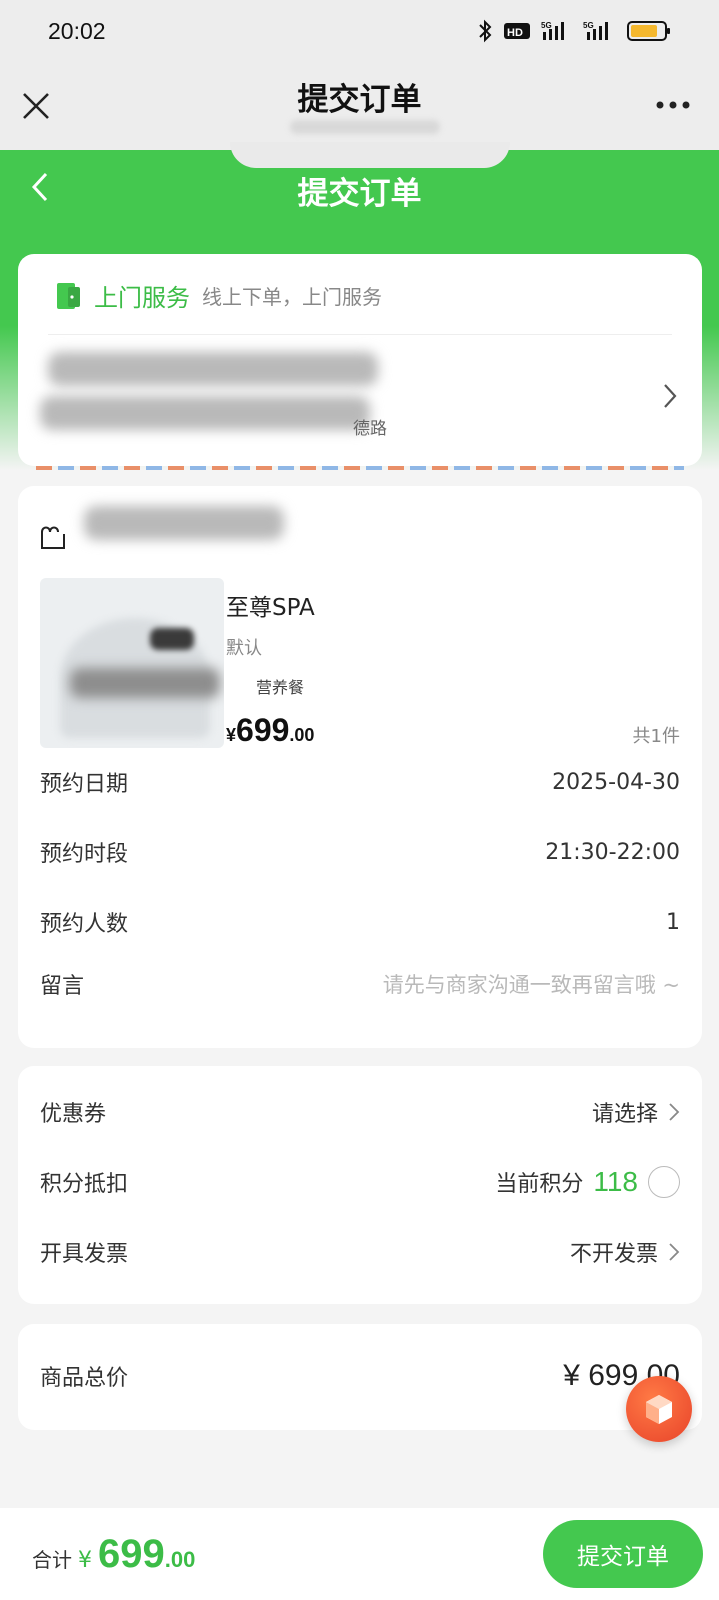 This screenshot has height=1600, width=719. I want to click on booking-date-row: 预约日期 2025-04-30, so click(360, 782).